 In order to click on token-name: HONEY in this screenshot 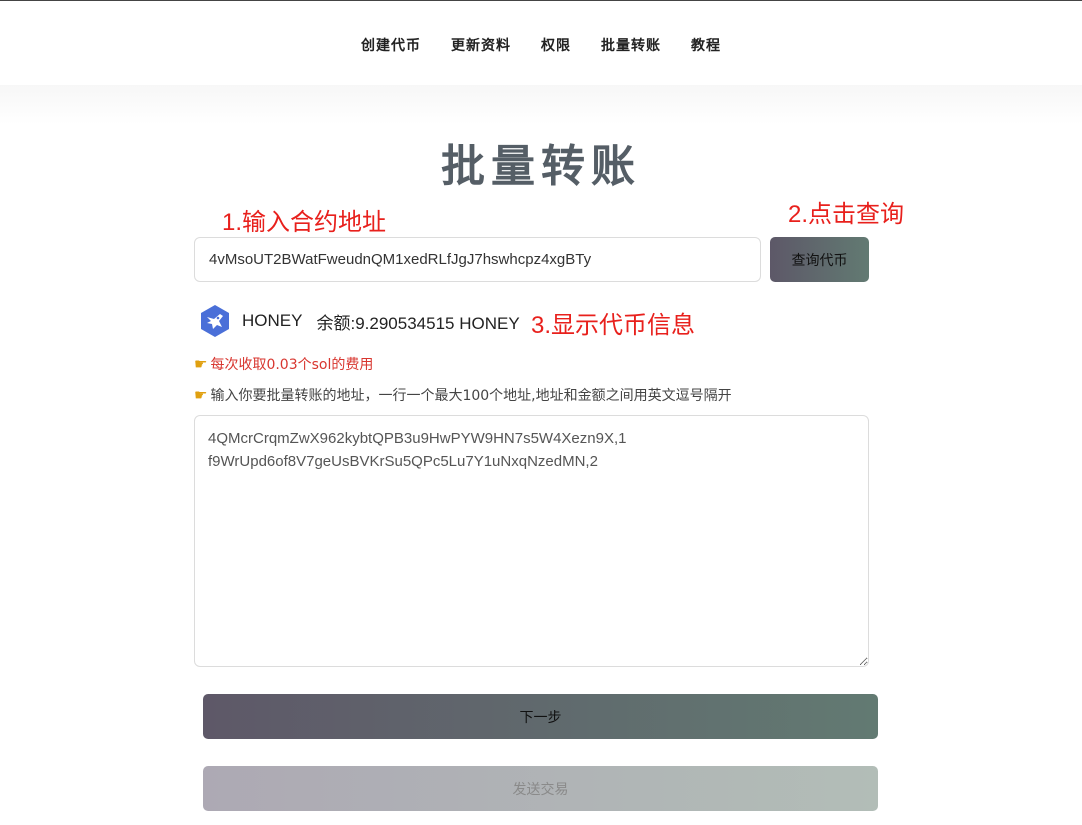, I will do `click(272, 320)`.